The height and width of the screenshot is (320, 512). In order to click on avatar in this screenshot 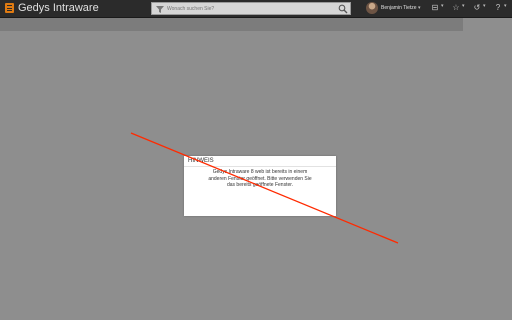, I will do `click(372, 8)`.